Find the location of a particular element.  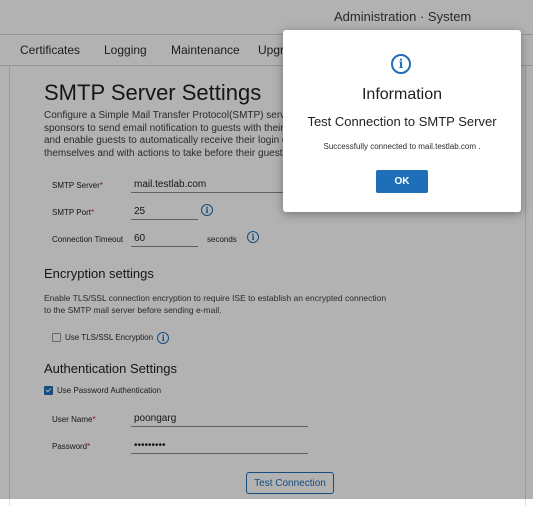

info-icon: i is located at coordinates (401, 64).